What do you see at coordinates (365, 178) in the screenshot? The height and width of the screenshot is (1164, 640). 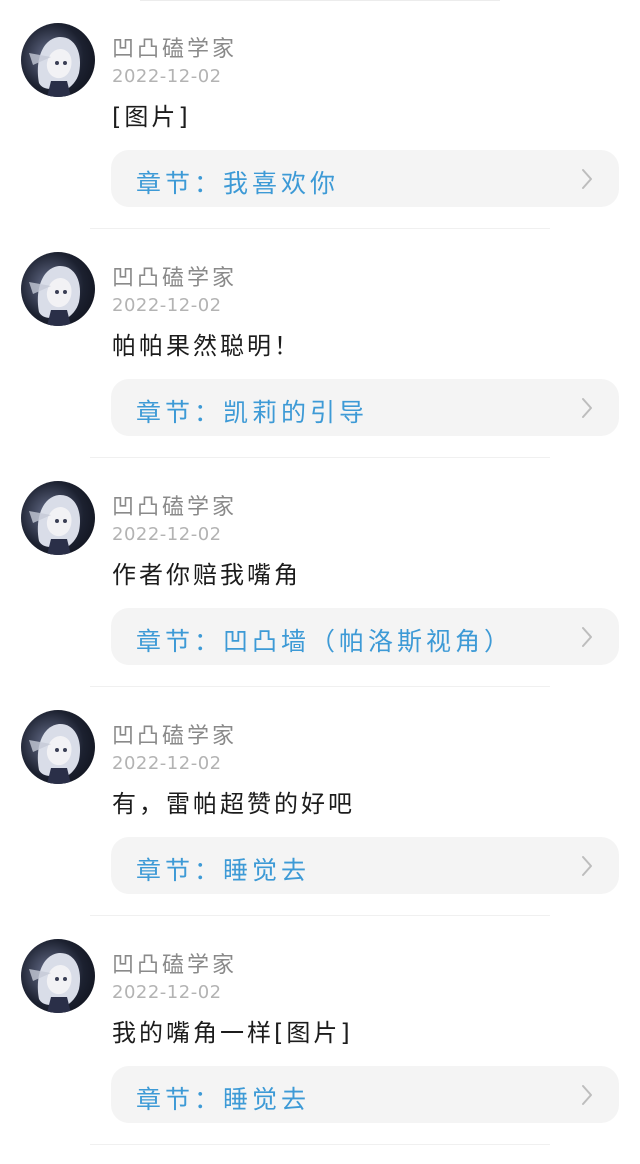 I see `chapter-link: 章节：我喜欢你` at bounding box center [365, 178].